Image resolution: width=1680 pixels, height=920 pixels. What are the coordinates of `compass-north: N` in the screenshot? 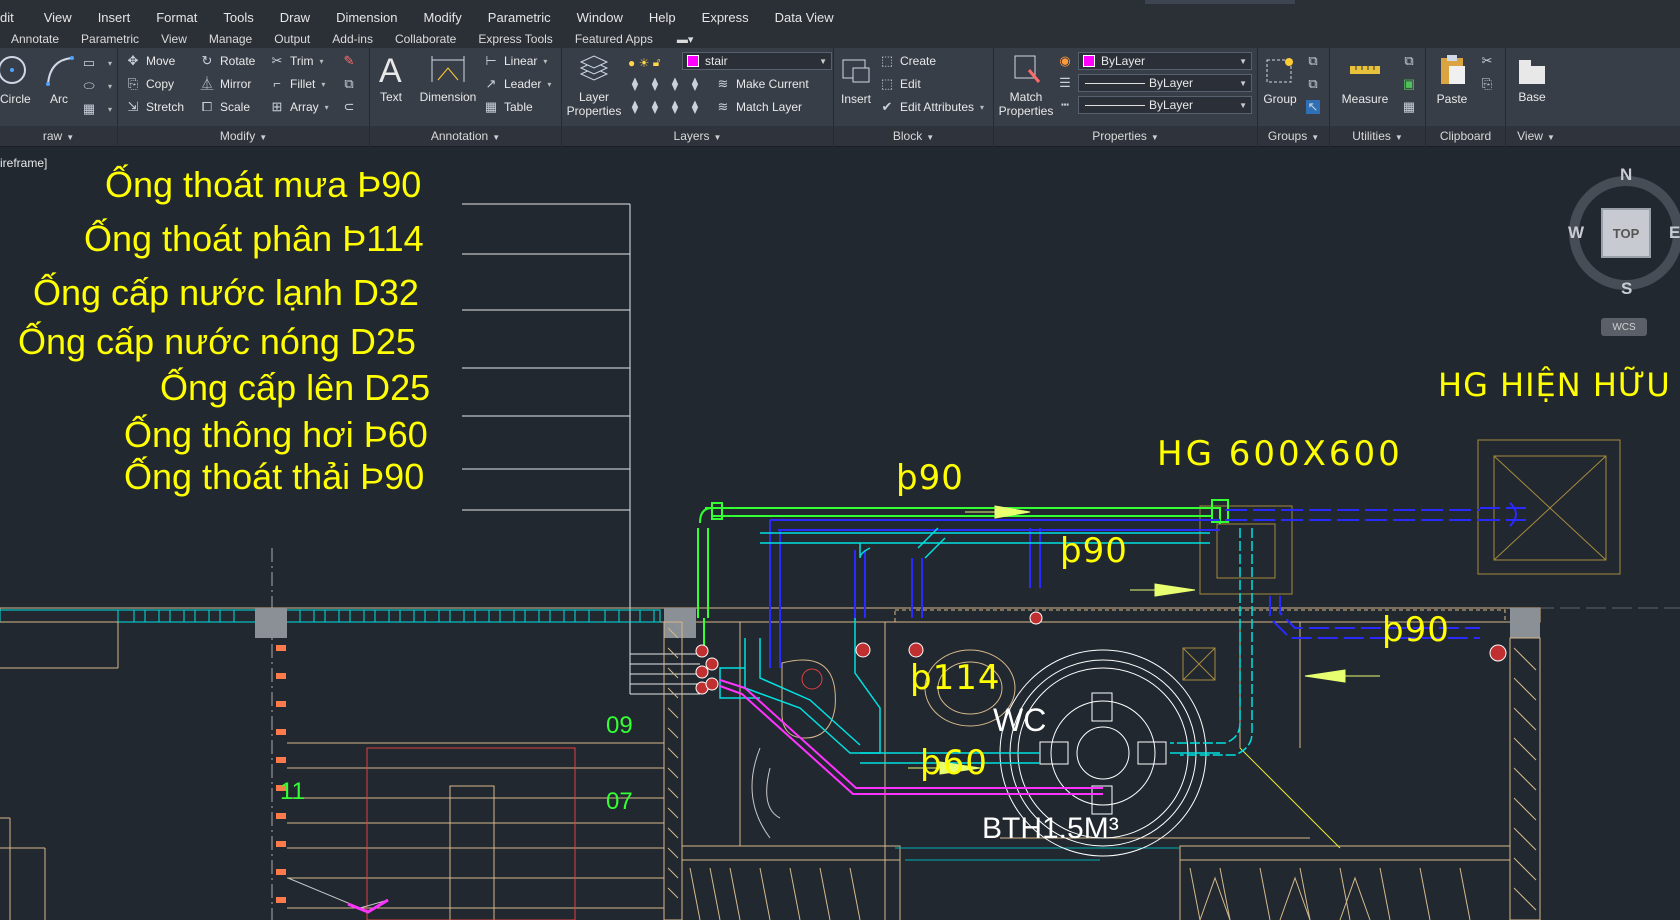 It's located at (1626, 175).